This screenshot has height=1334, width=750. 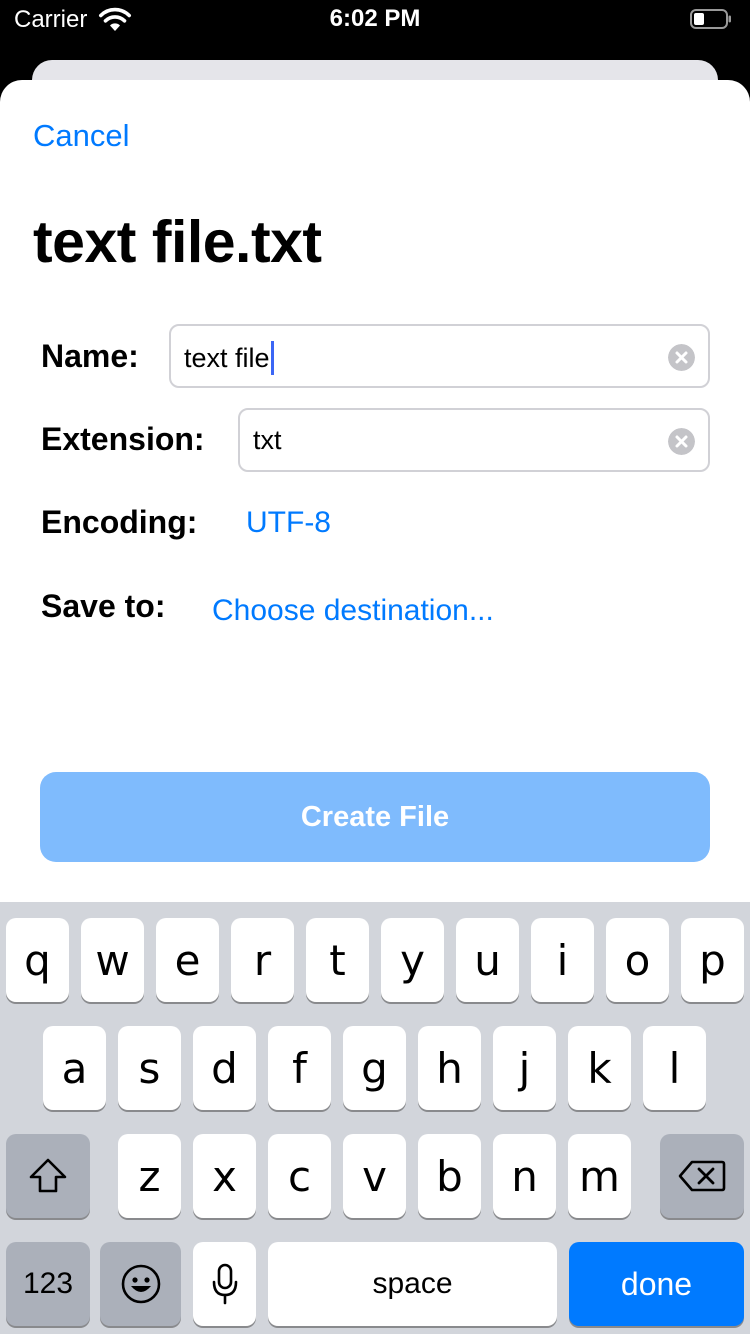 I want to click on key-m: m, so click(x=599, y=1176).